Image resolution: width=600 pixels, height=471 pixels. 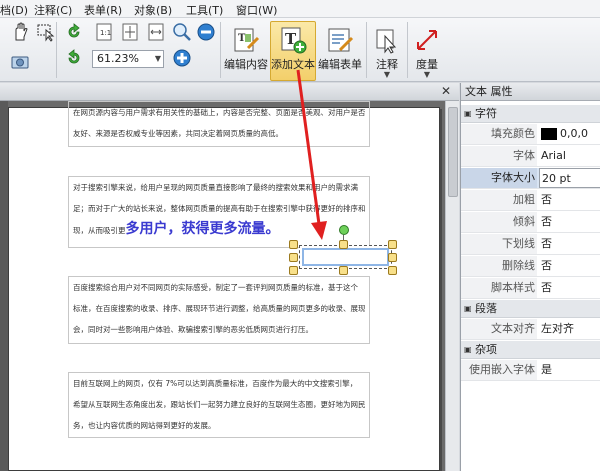 I want to click on paragraph-line: 在网页源内容与用户需求有用关性的基础上，内容是否完整、页面是否美观、对用户是否, so click(x=219, y=112).